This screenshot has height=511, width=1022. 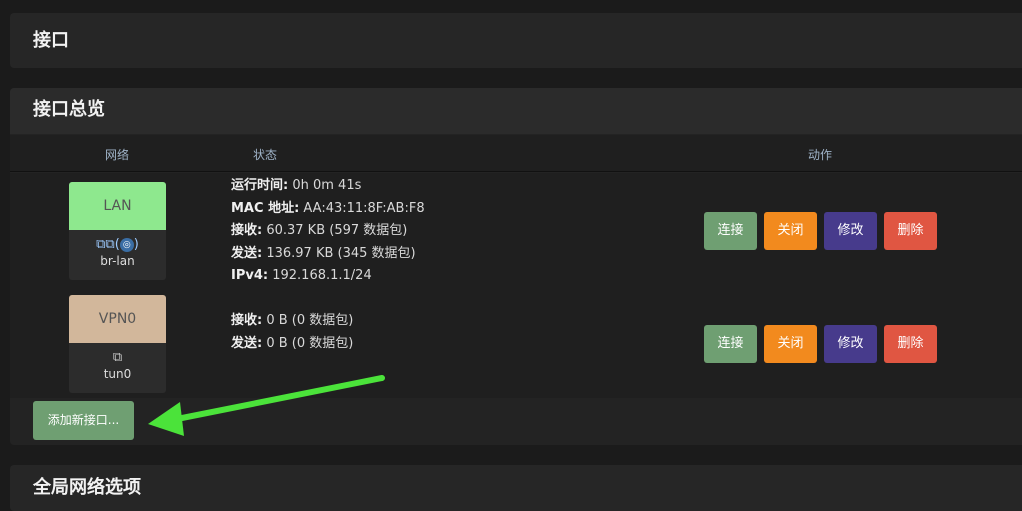 What do you see at coordinates (260, 185) in the screenshot?
I see `status-label: 运行时间:` at bounding box center [260, 185].